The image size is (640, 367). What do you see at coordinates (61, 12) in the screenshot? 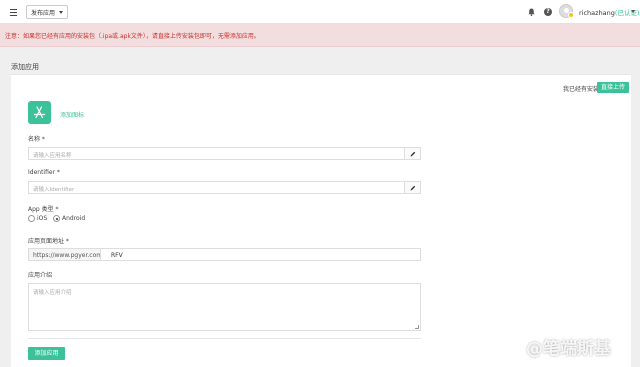
I see `chevron-down-icon` at bounding box center [61, 12].